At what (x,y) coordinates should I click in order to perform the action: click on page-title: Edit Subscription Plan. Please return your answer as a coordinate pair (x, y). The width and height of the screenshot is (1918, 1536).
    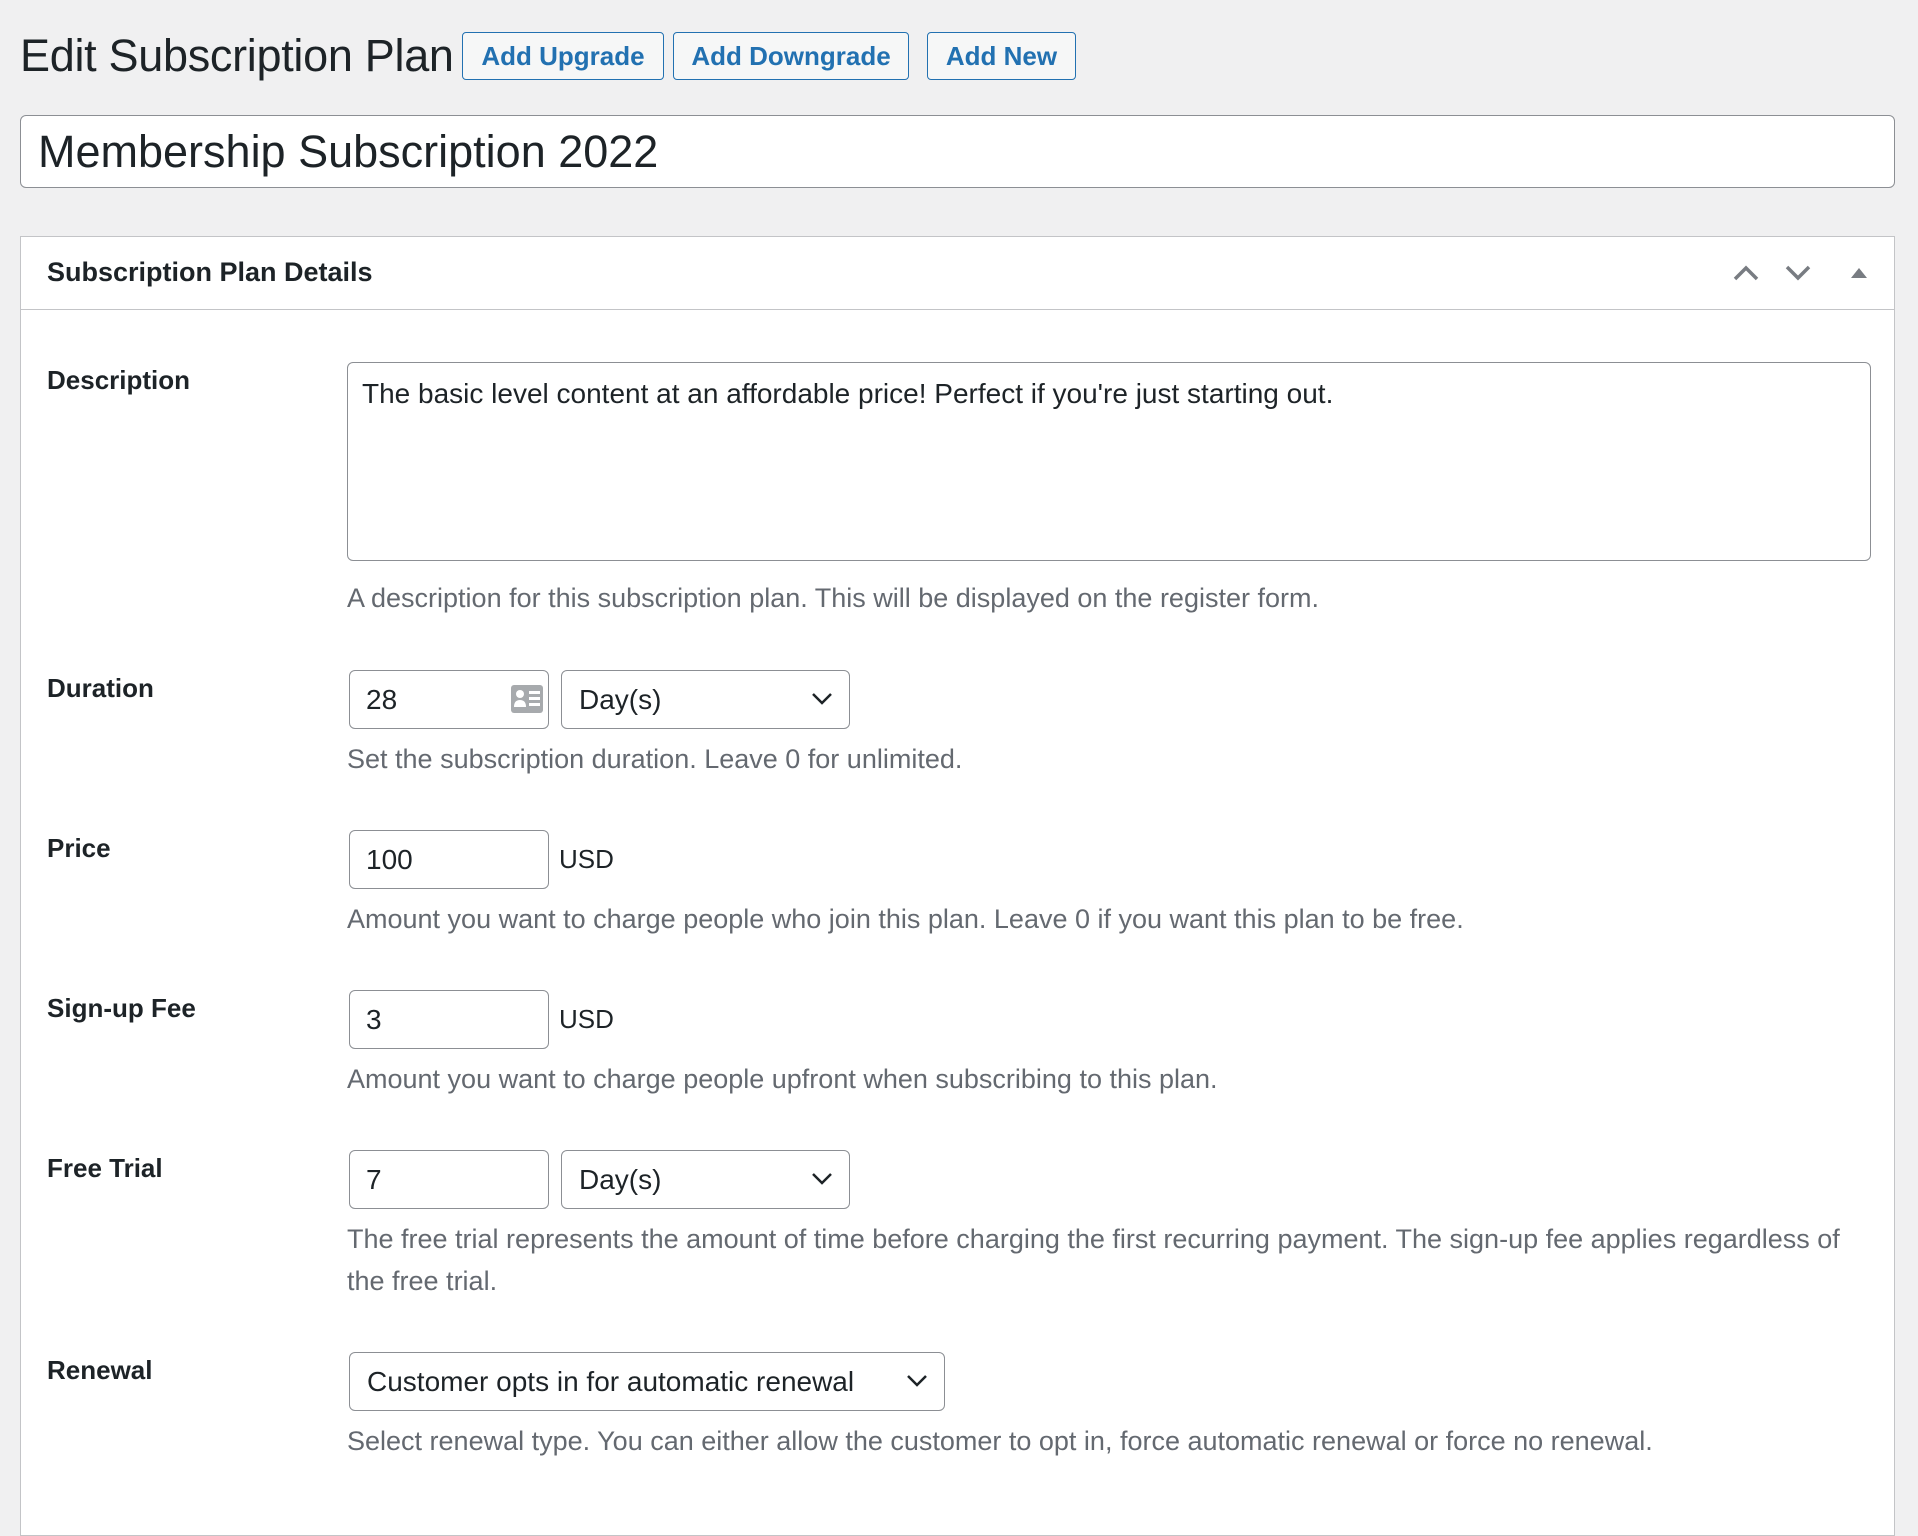
    Looking at the image, I should click on (237, 55).